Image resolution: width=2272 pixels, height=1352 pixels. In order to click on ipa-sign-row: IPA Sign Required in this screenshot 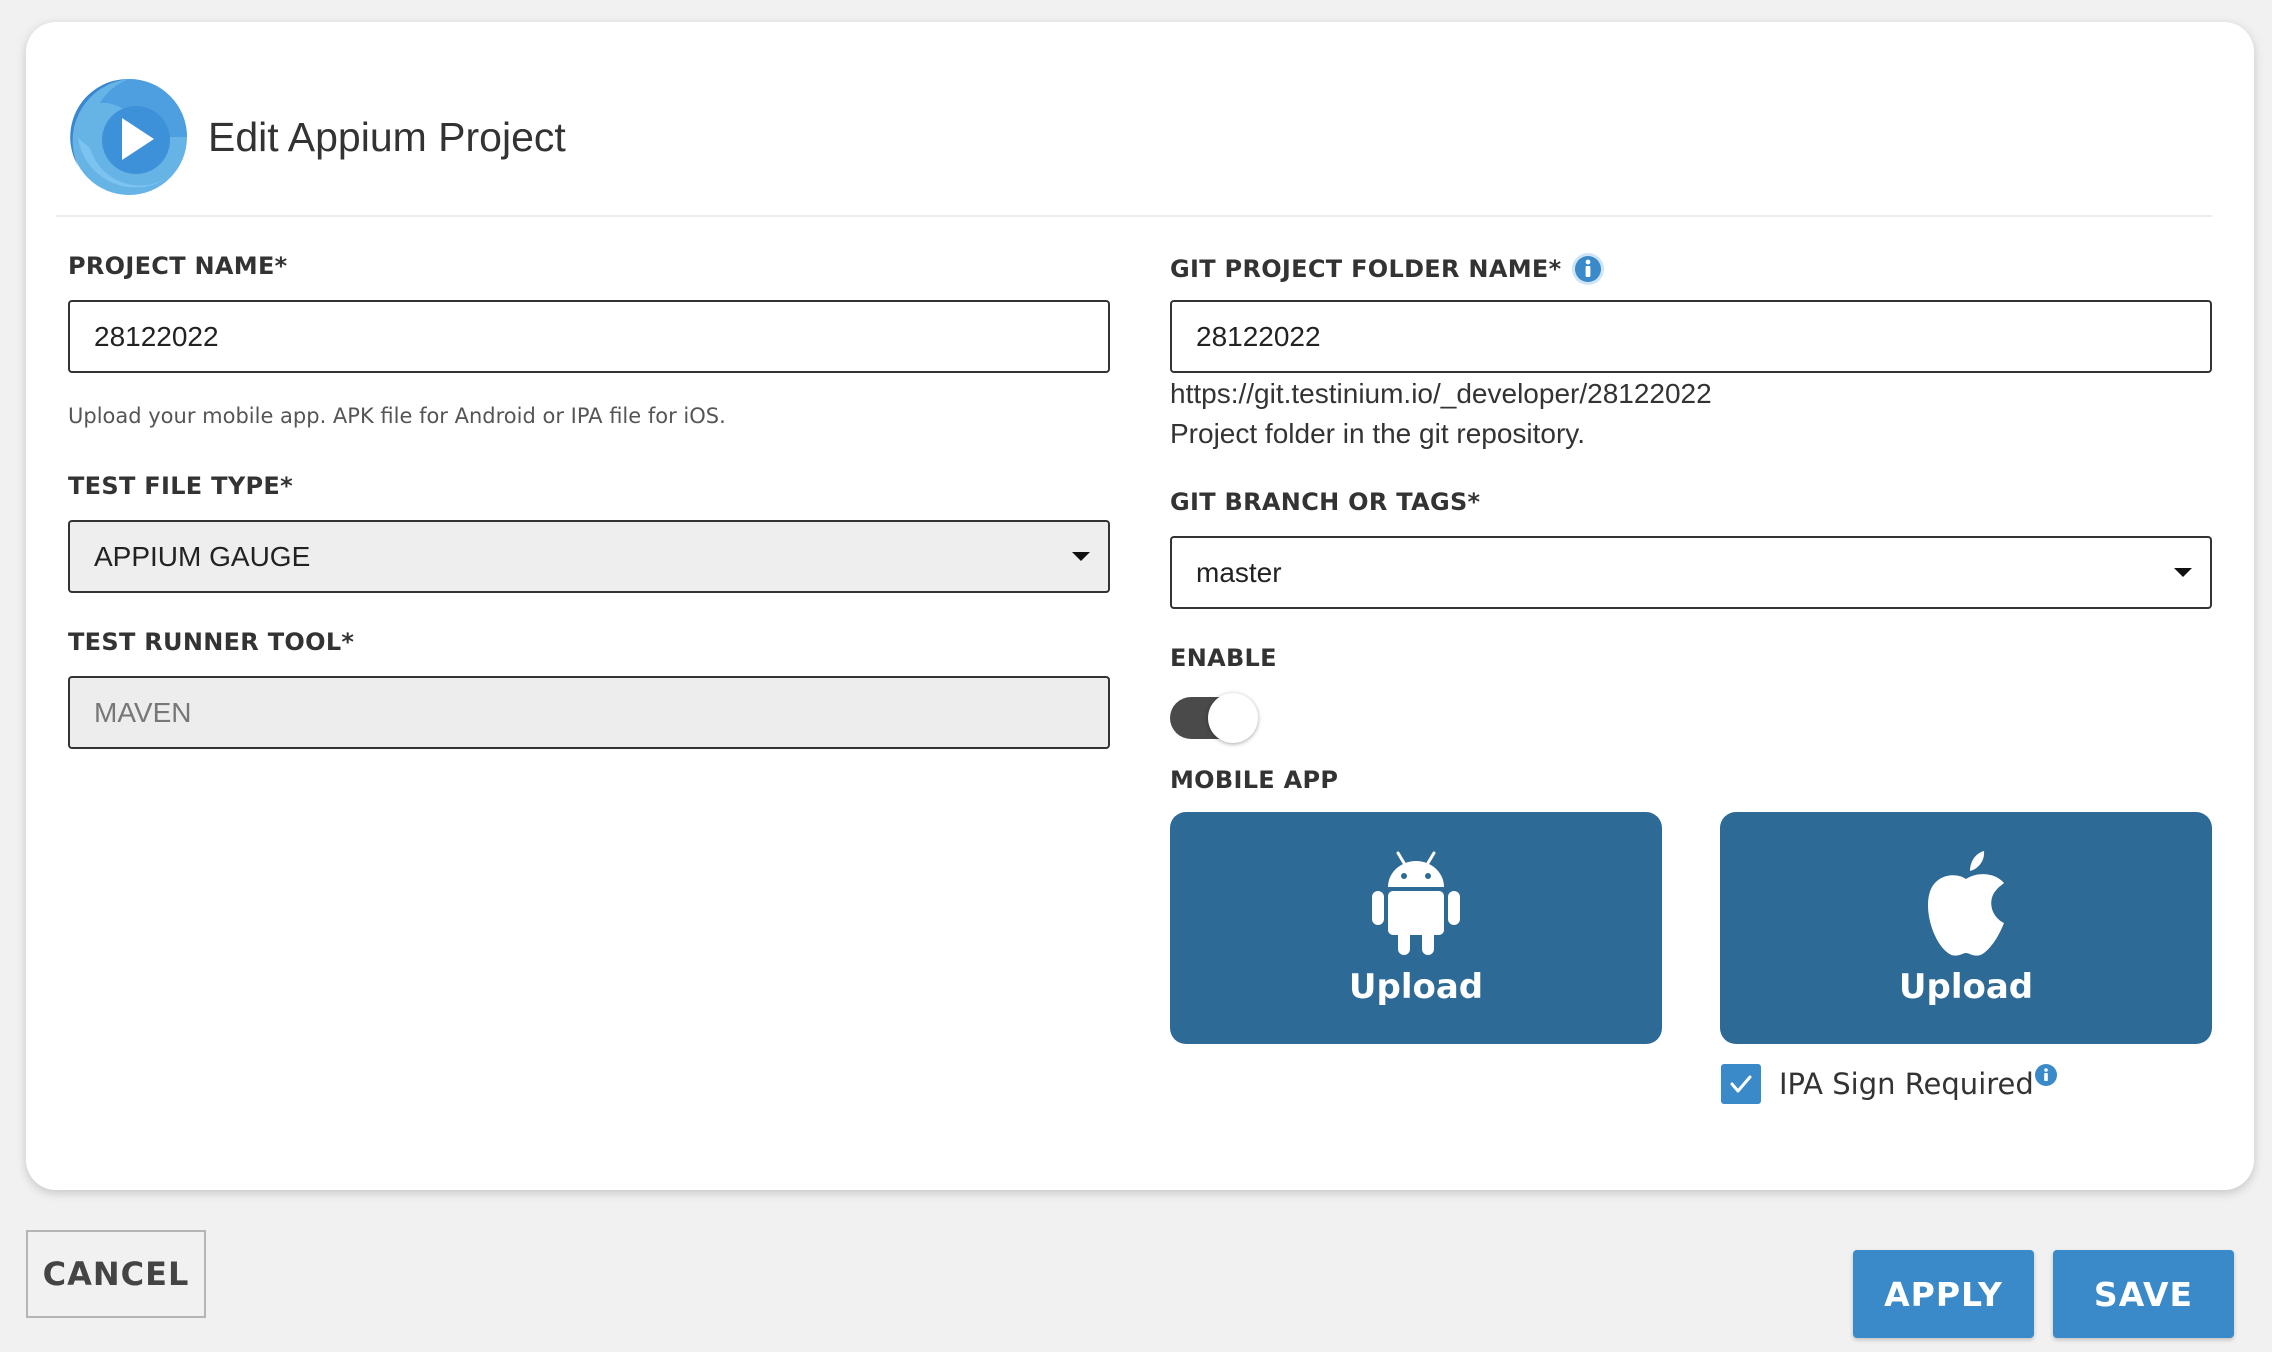, I will do `click(1889, 1084)`.